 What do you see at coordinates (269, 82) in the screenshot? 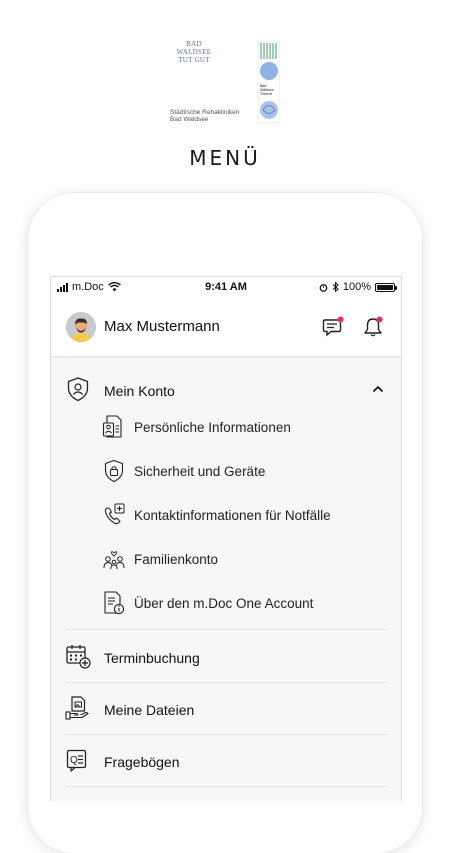
I see `therme-logo-icon: Bad Waldsee Therme` at bounding box center [269, 82].